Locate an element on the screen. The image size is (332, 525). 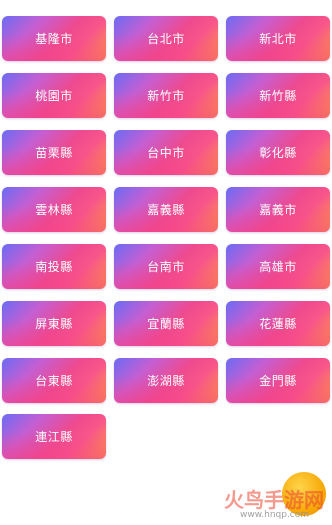
city-button-label: 嘉義市 is located at coordinates (278, 210).